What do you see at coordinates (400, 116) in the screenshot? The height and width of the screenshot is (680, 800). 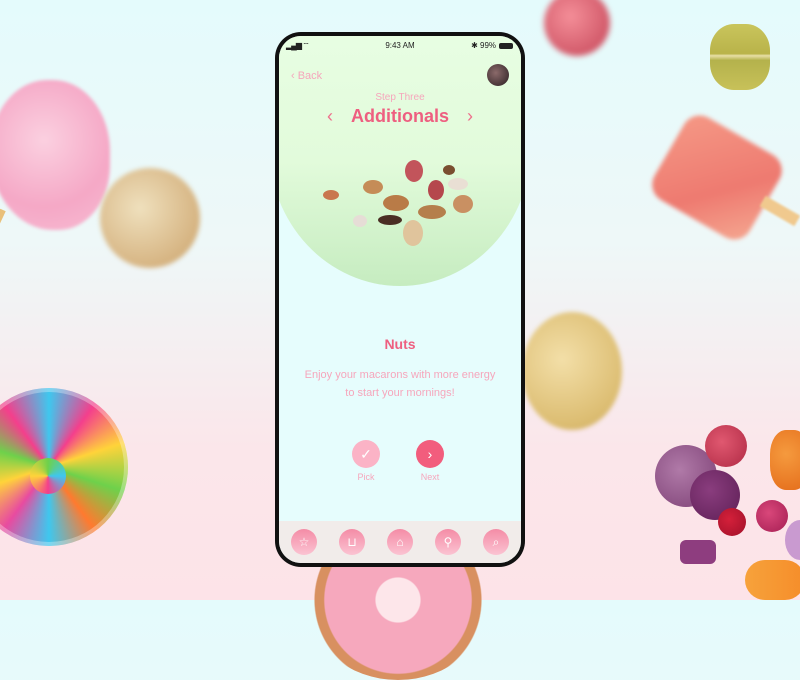 I see `page-title: Additionals` at bounding box center [400, 116].